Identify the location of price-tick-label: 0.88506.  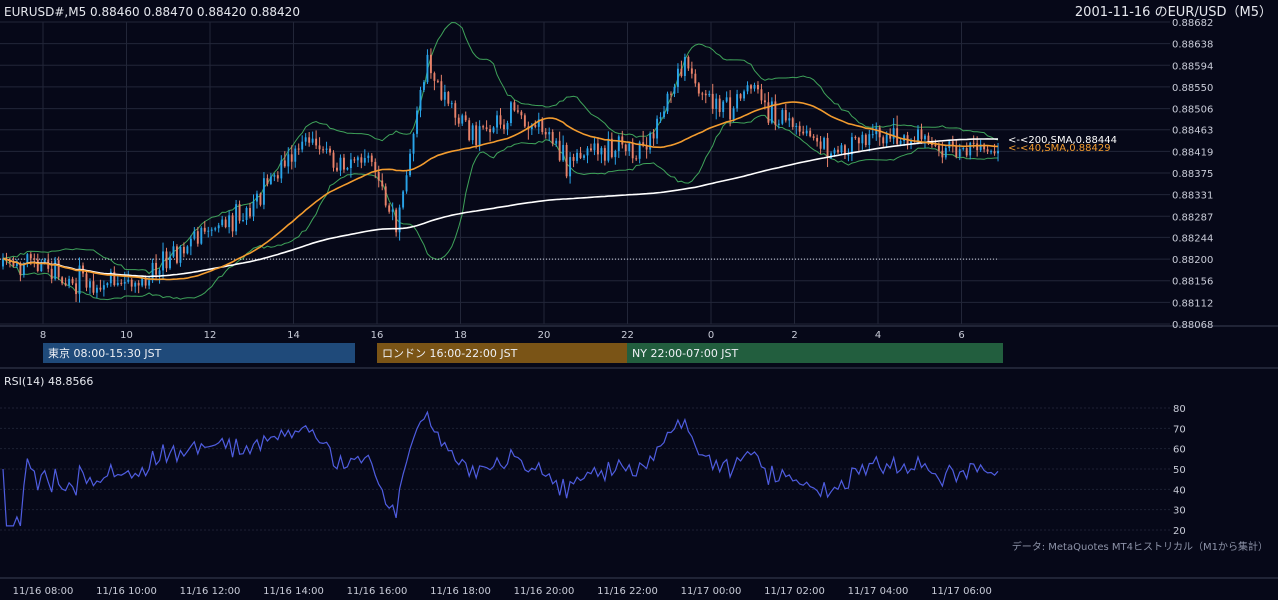
(1192, 110).